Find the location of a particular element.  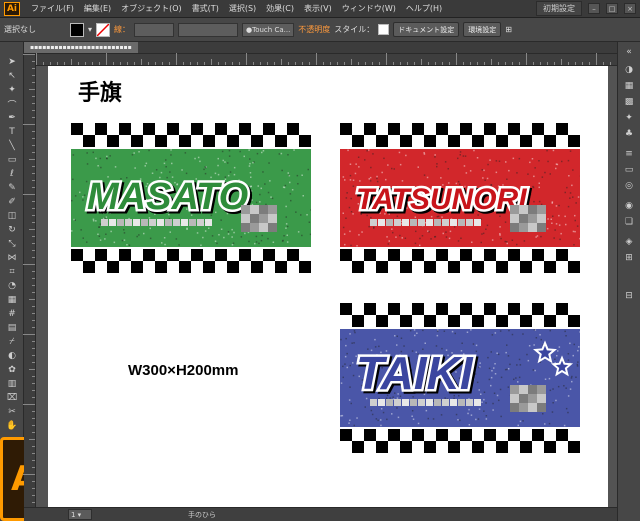

document-settings-button: ドキュメント設定 is located at coordinates (426, 29).